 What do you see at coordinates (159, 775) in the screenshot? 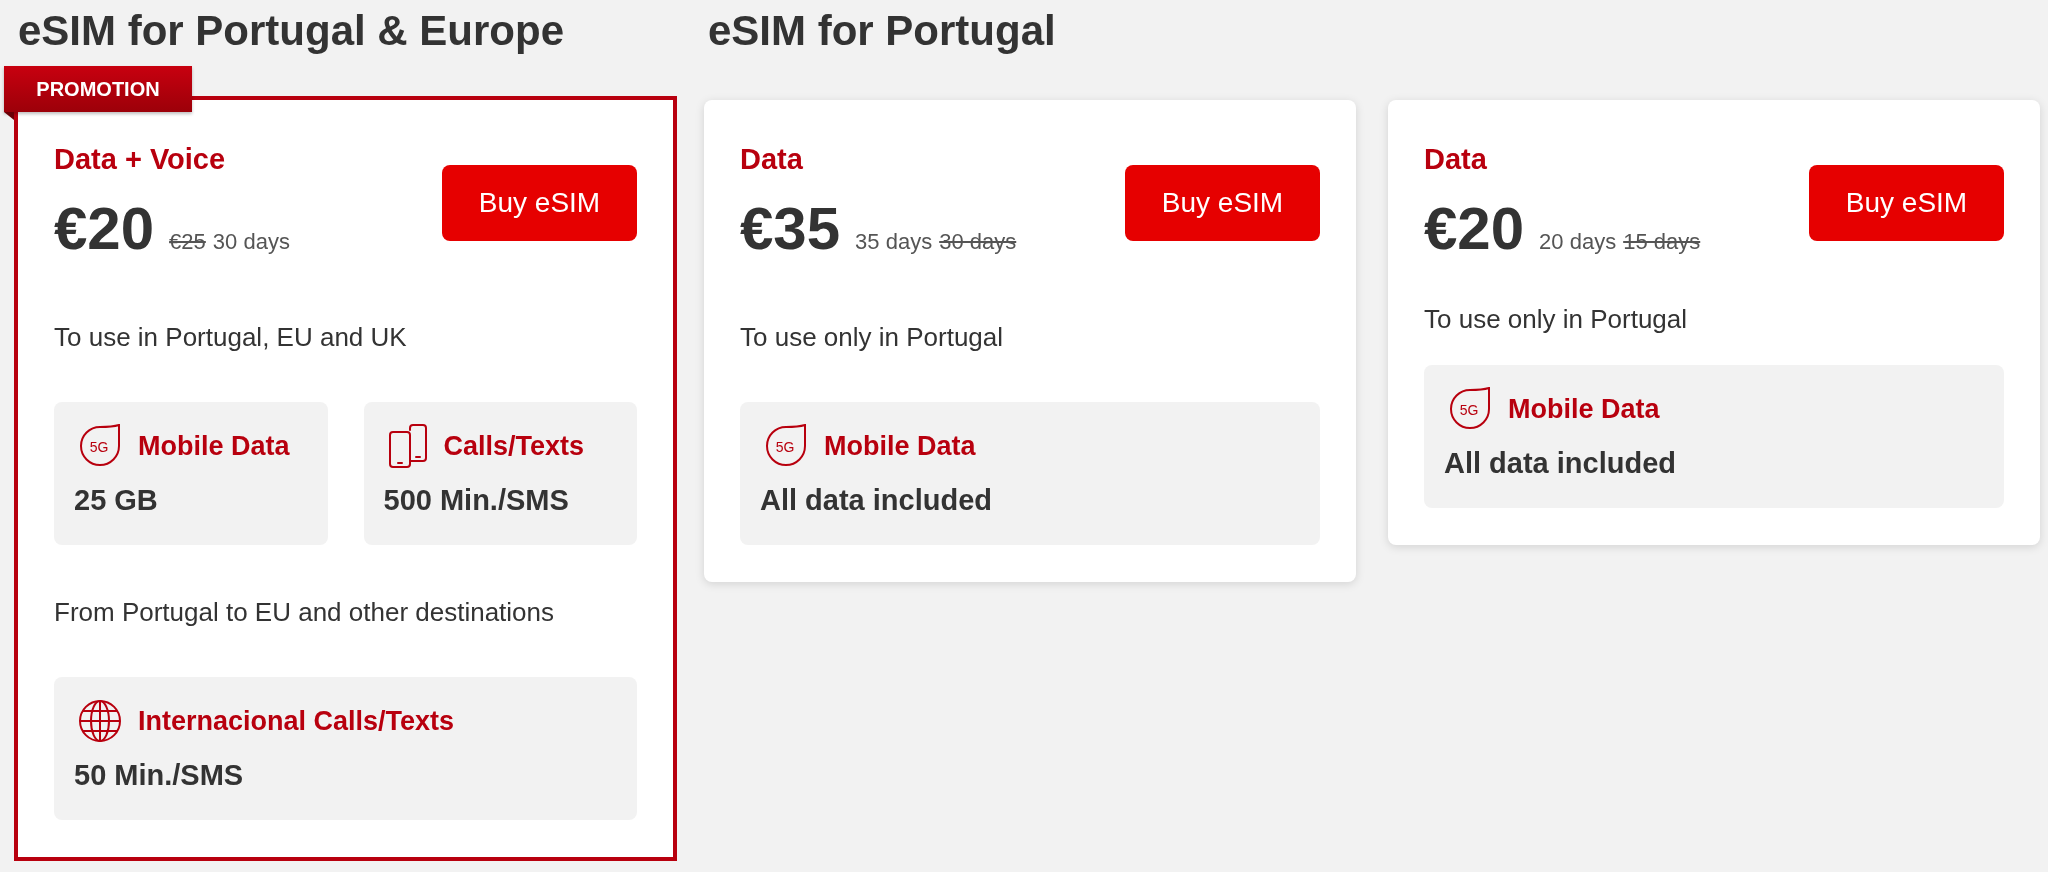
I see `feature-value: 50 Min./SMS` at bounding box center [159, 775].